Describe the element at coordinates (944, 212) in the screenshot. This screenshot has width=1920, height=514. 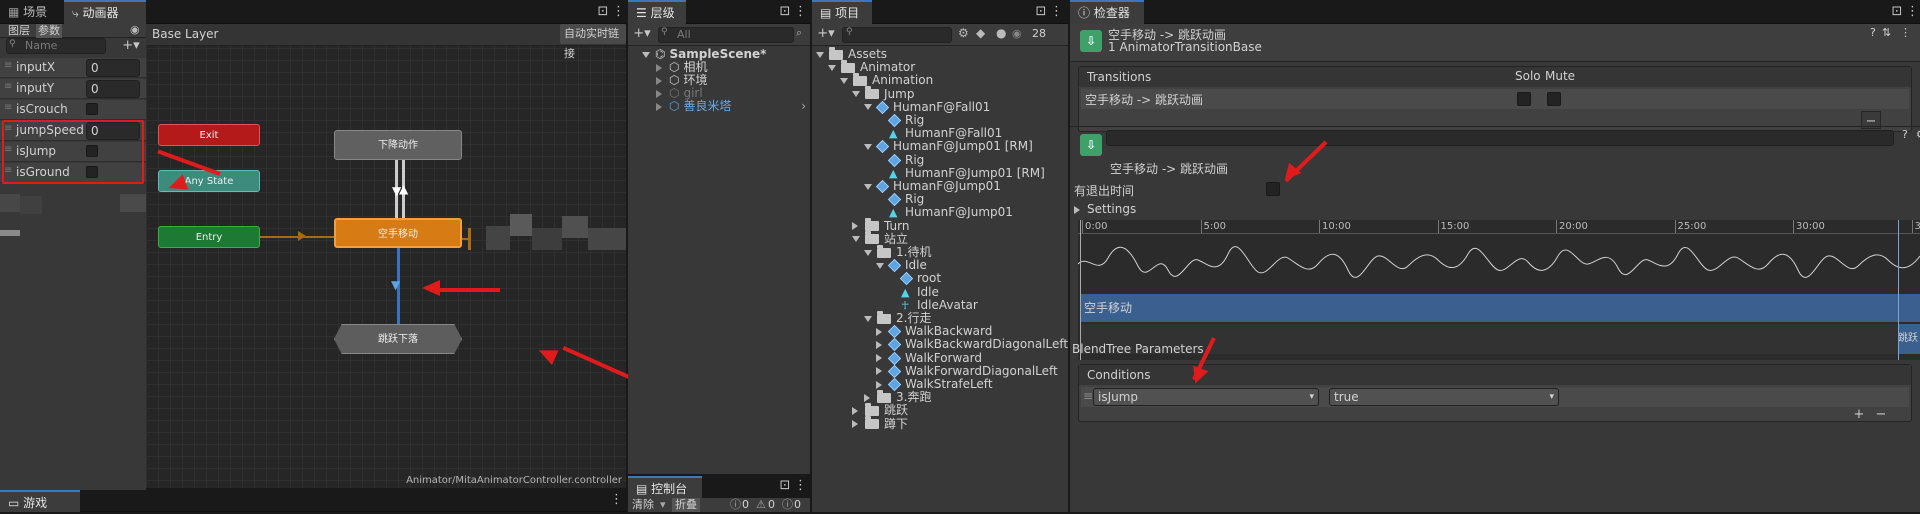
I see `project-item: ▲HumanF@Jump01` at that location.